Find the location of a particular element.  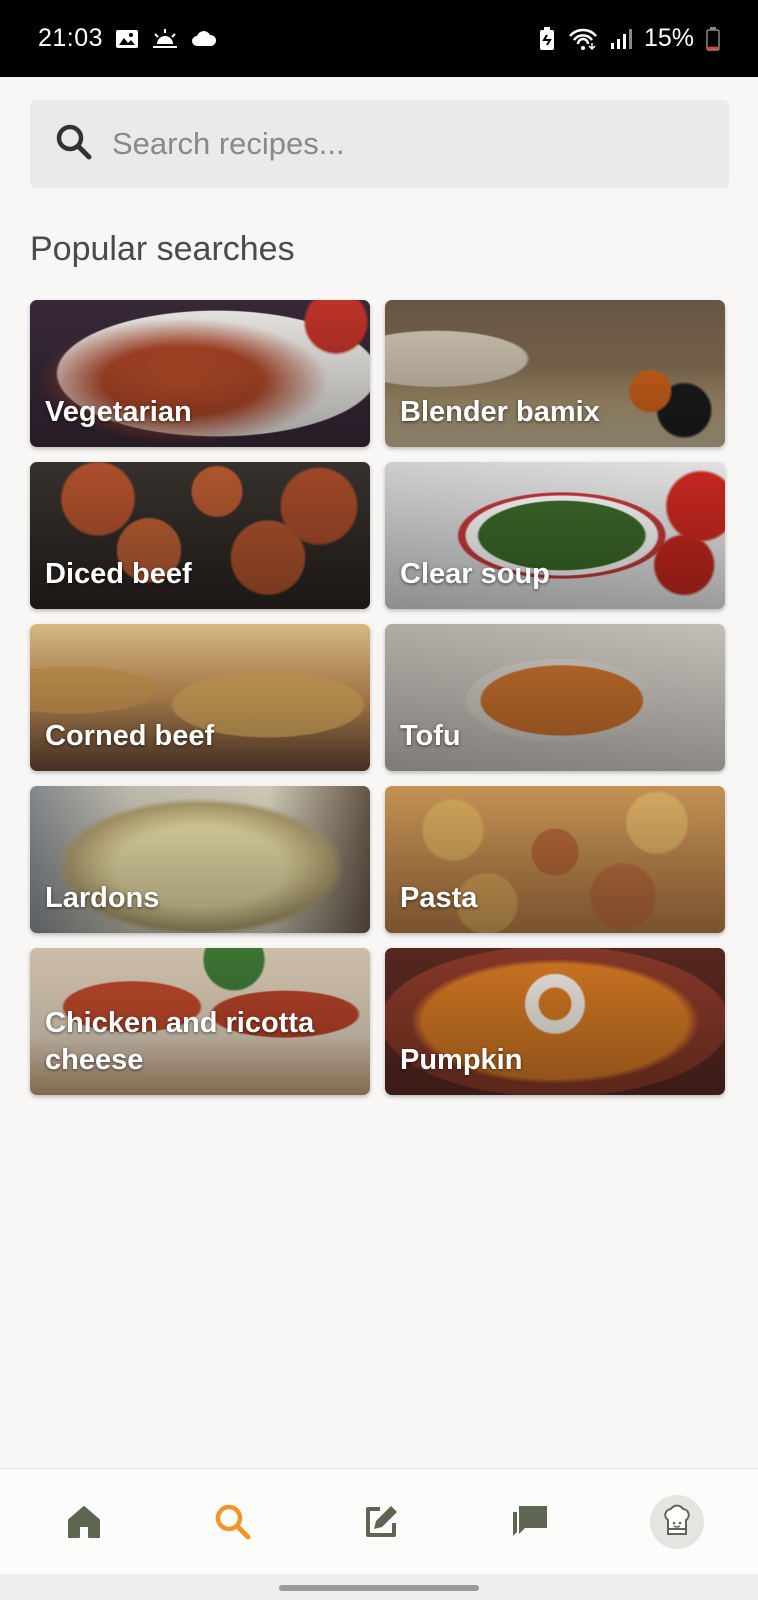

tile-label: Vegetarian is located at coordinates (118, 412).